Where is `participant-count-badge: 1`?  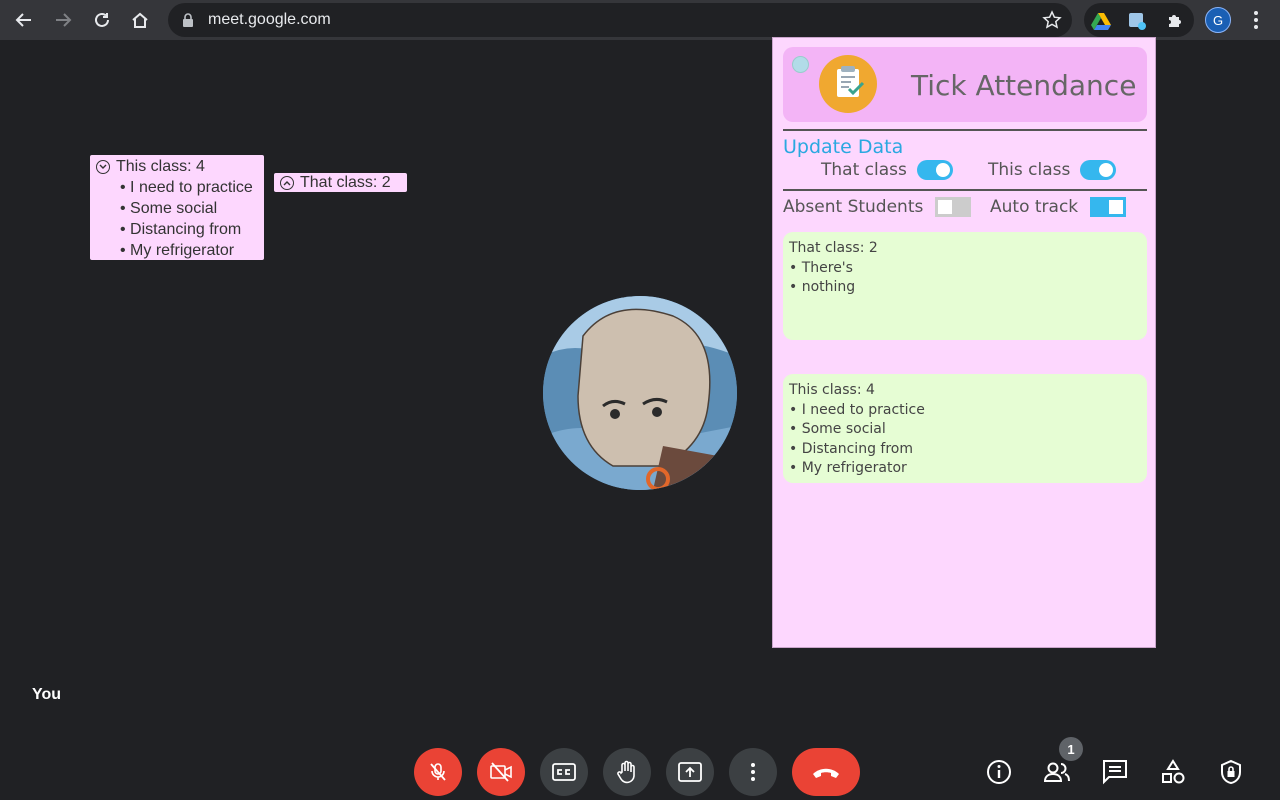 participant-count-badge: 1 is located at coordinates (1071, 749).